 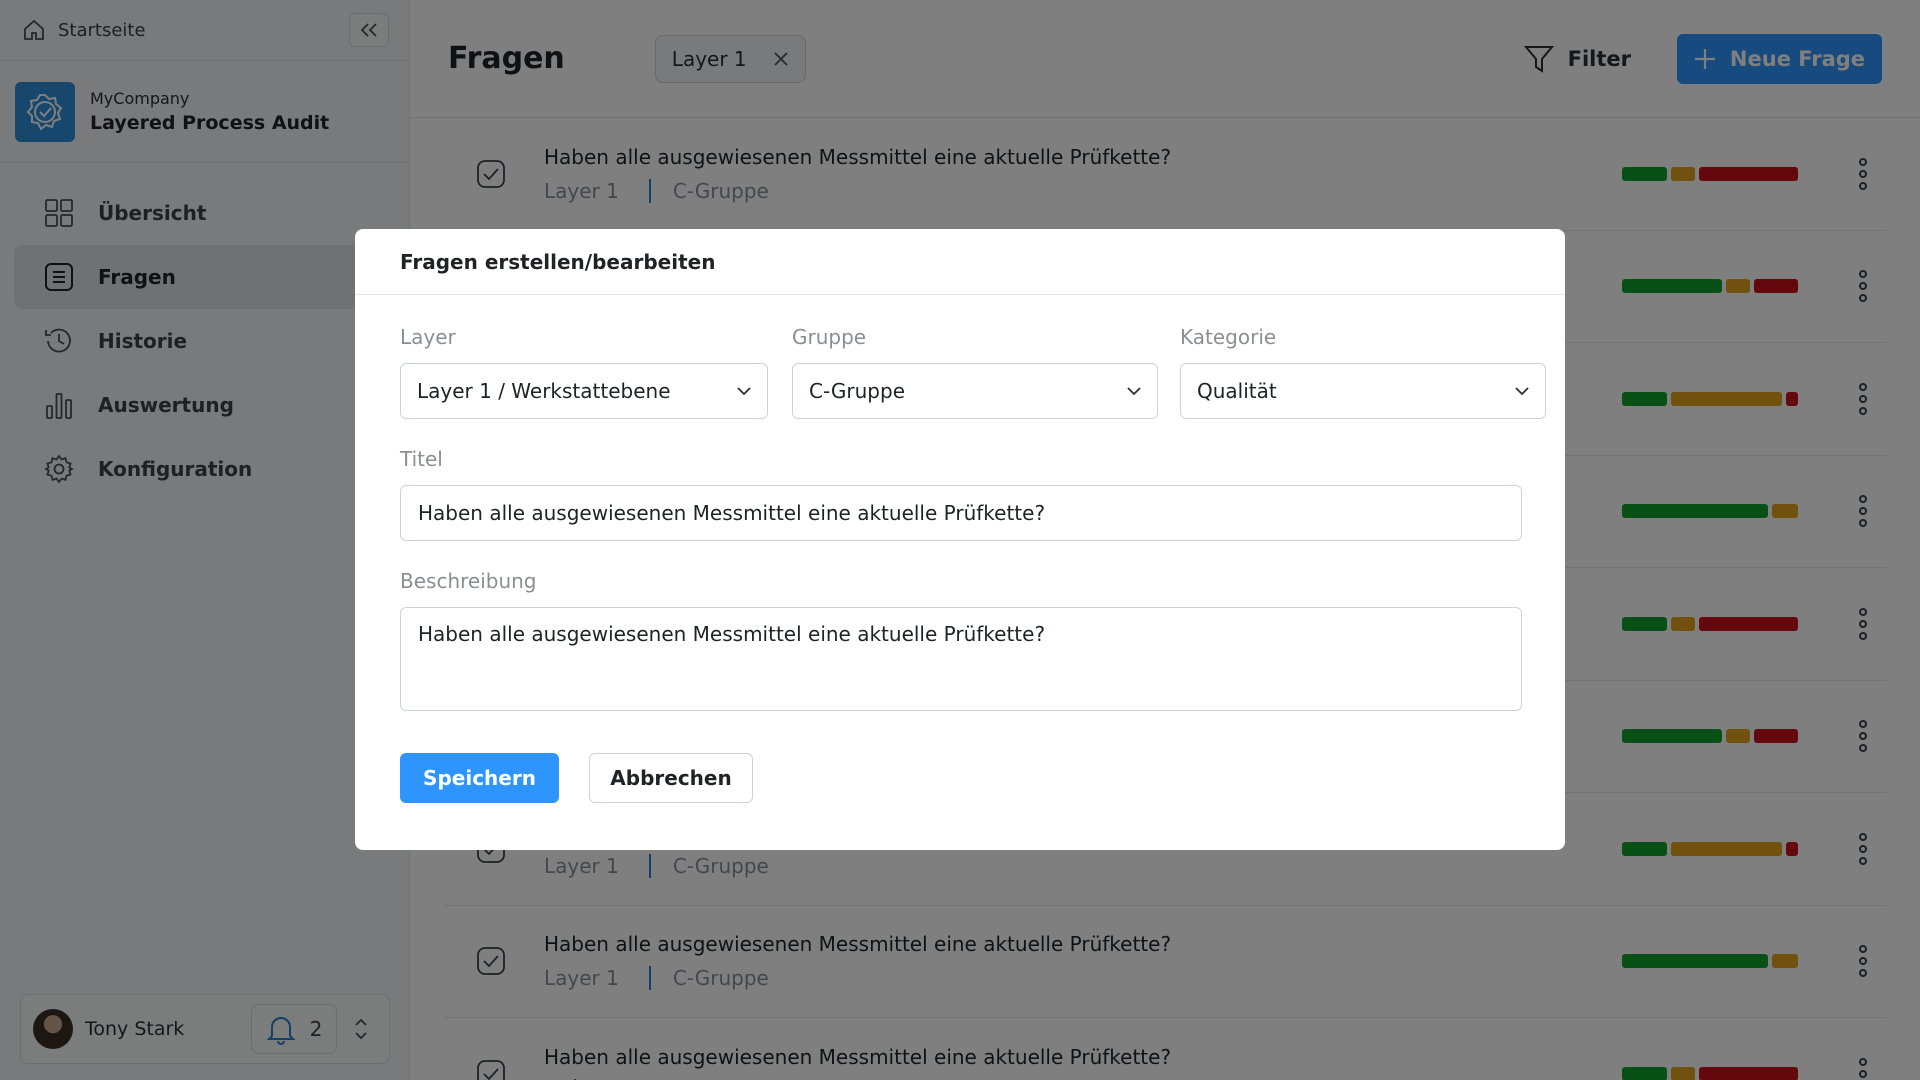 What do you see at coordinates (428, 337) in the screenshot?
I see `layer-label: Layer` at bounding box center [428, 337].